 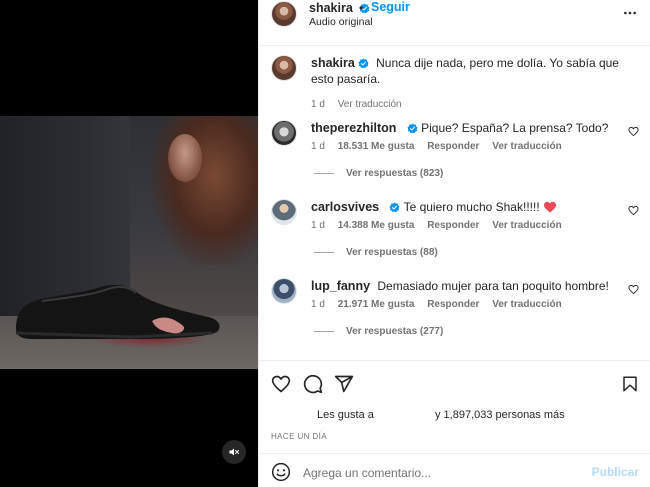 What do you see at coordinates (443, 473) in the screenshot?
I see `comment-input` at bounding box center [443, 473].